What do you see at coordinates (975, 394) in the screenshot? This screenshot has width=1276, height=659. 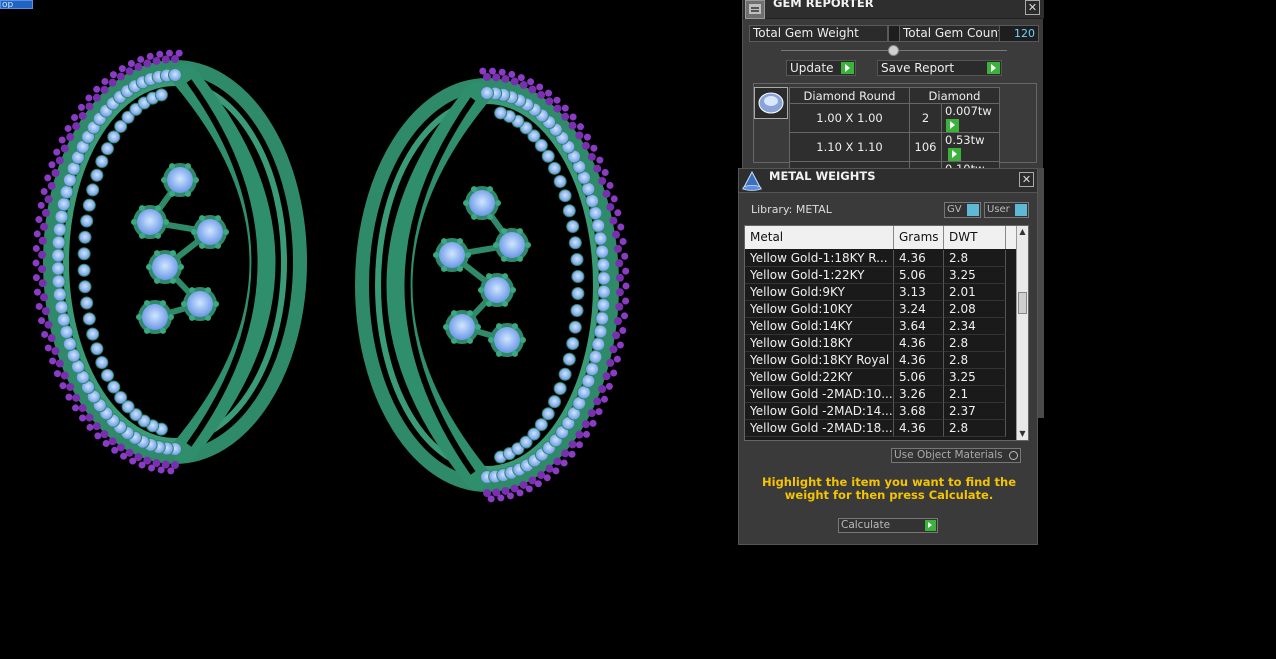 I see `metal-dwt-cell: 2.1` at bounding box center [975, 394].